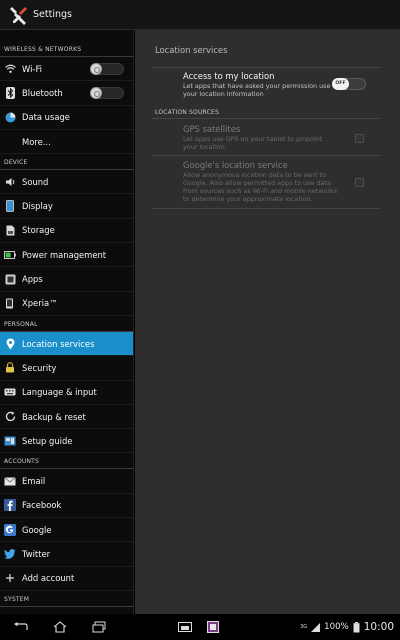  I want to click on sidebar-item-backup-reset: Backup & reset, so click(66, 417).